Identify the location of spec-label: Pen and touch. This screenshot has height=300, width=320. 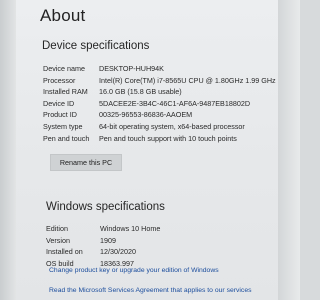
(66, 138).